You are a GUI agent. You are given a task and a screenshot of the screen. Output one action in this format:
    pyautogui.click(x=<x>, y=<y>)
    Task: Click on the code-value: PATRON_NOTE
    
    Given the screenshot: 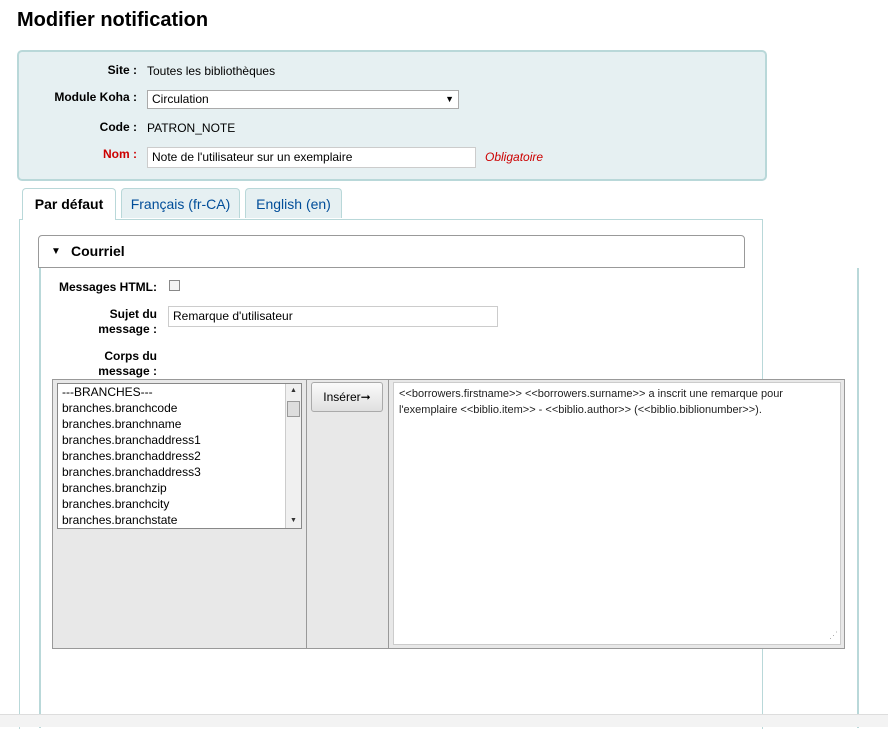 What is the action you would take?
    pyautogui.click(x=191, y=128)
    